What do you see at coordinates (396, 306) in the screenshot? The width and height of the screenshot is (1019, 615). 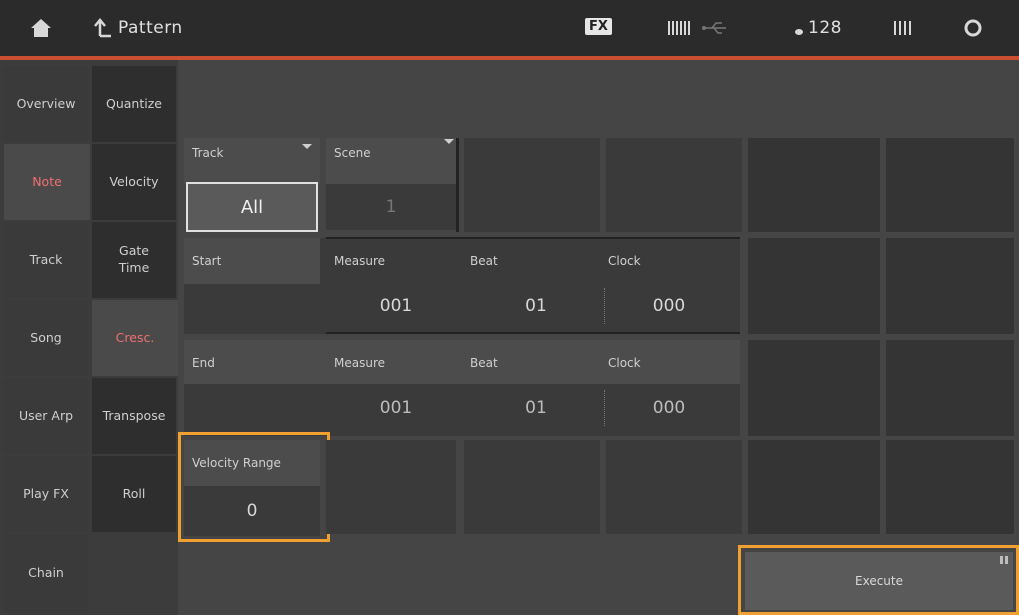 I see `start-measure-value: 001` at bounding box center [396, 306].